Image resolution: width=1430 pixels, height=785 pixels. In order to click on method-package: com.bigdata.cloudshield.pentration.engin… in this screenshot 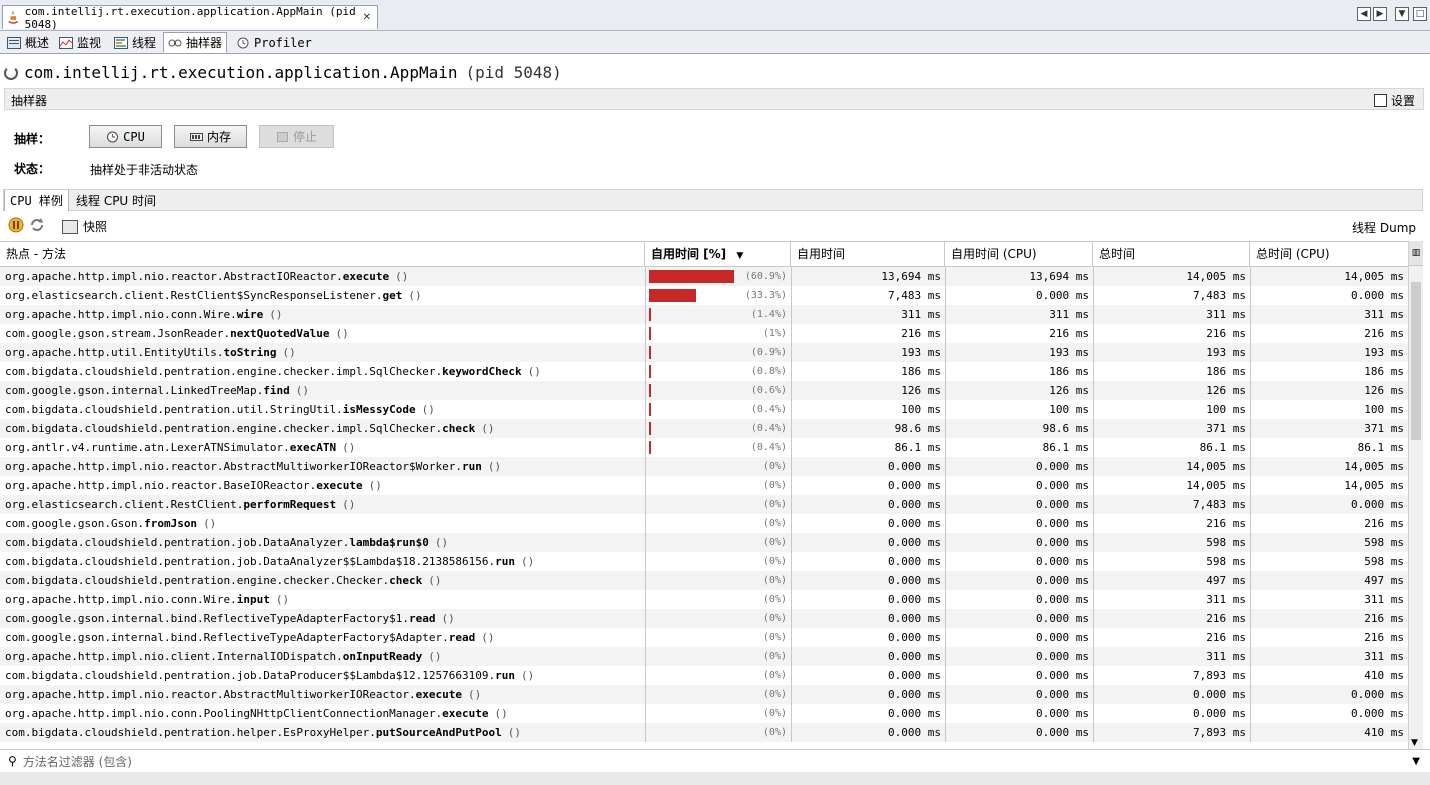, I will do `click(197, 580)`.